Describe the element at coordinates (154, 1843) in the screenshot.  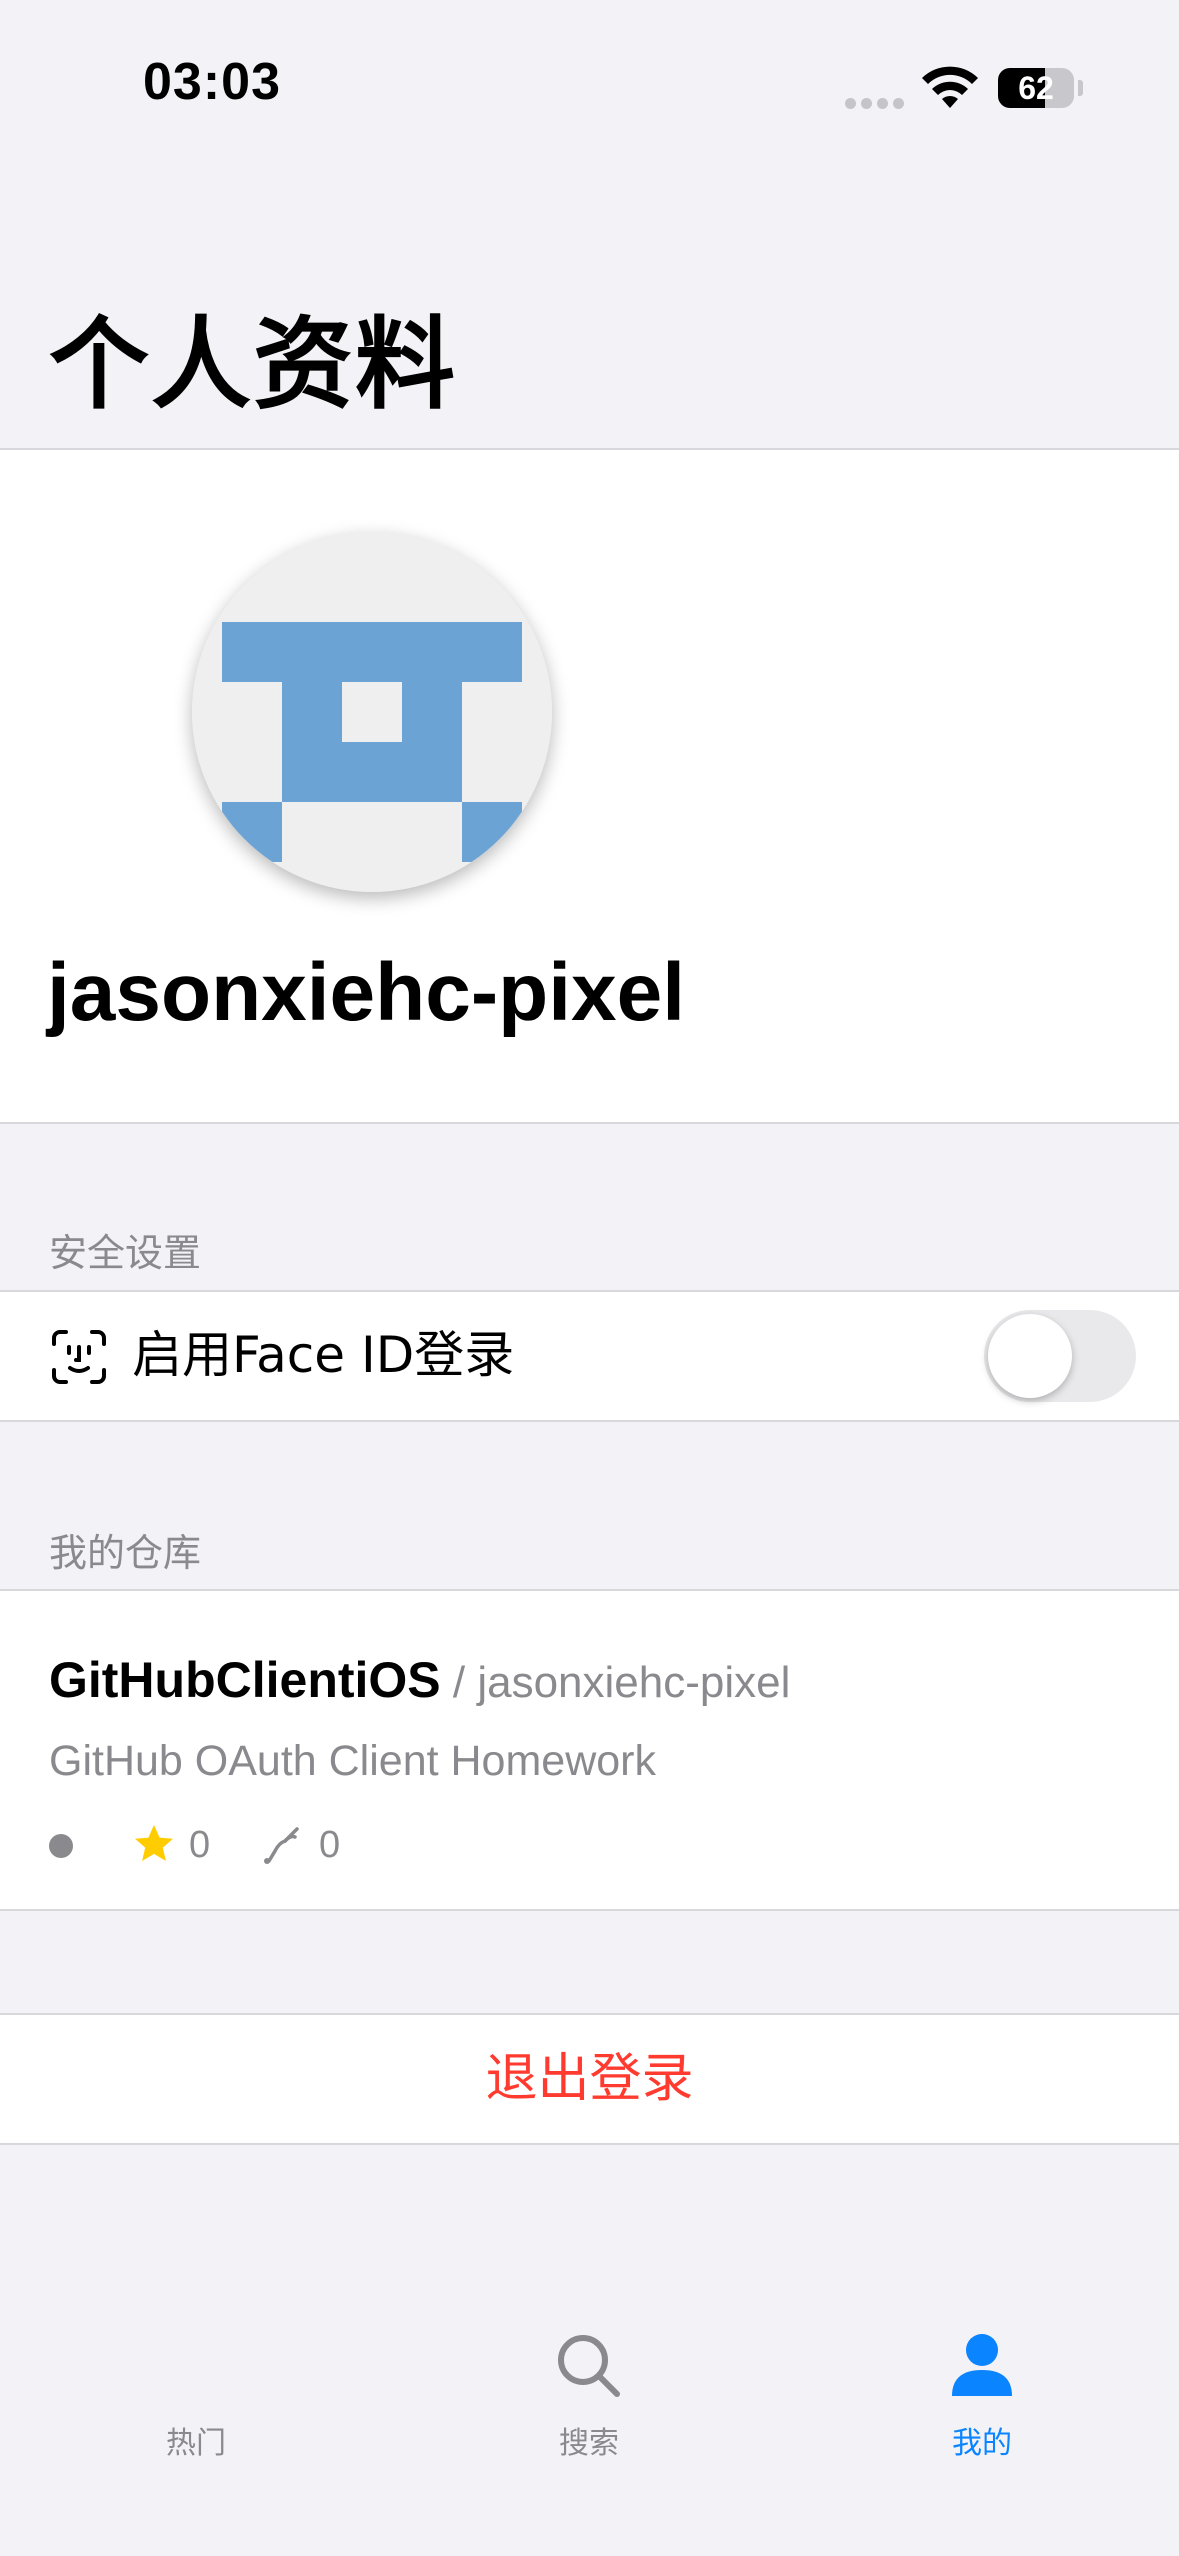
I see `star-icon` at that location.